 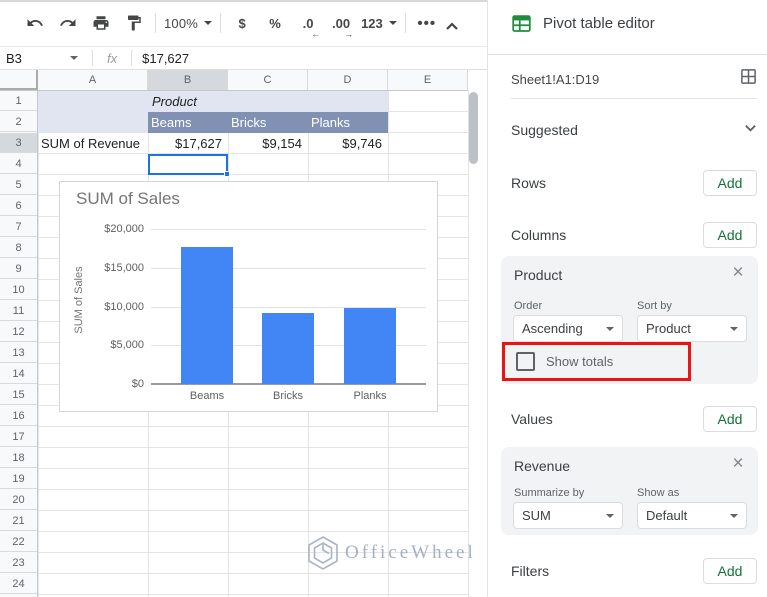 What do you see at coordinates (452, 27) in the screenshot?
I see `collapse-toolbar-button` at bounding box center [452, 27].